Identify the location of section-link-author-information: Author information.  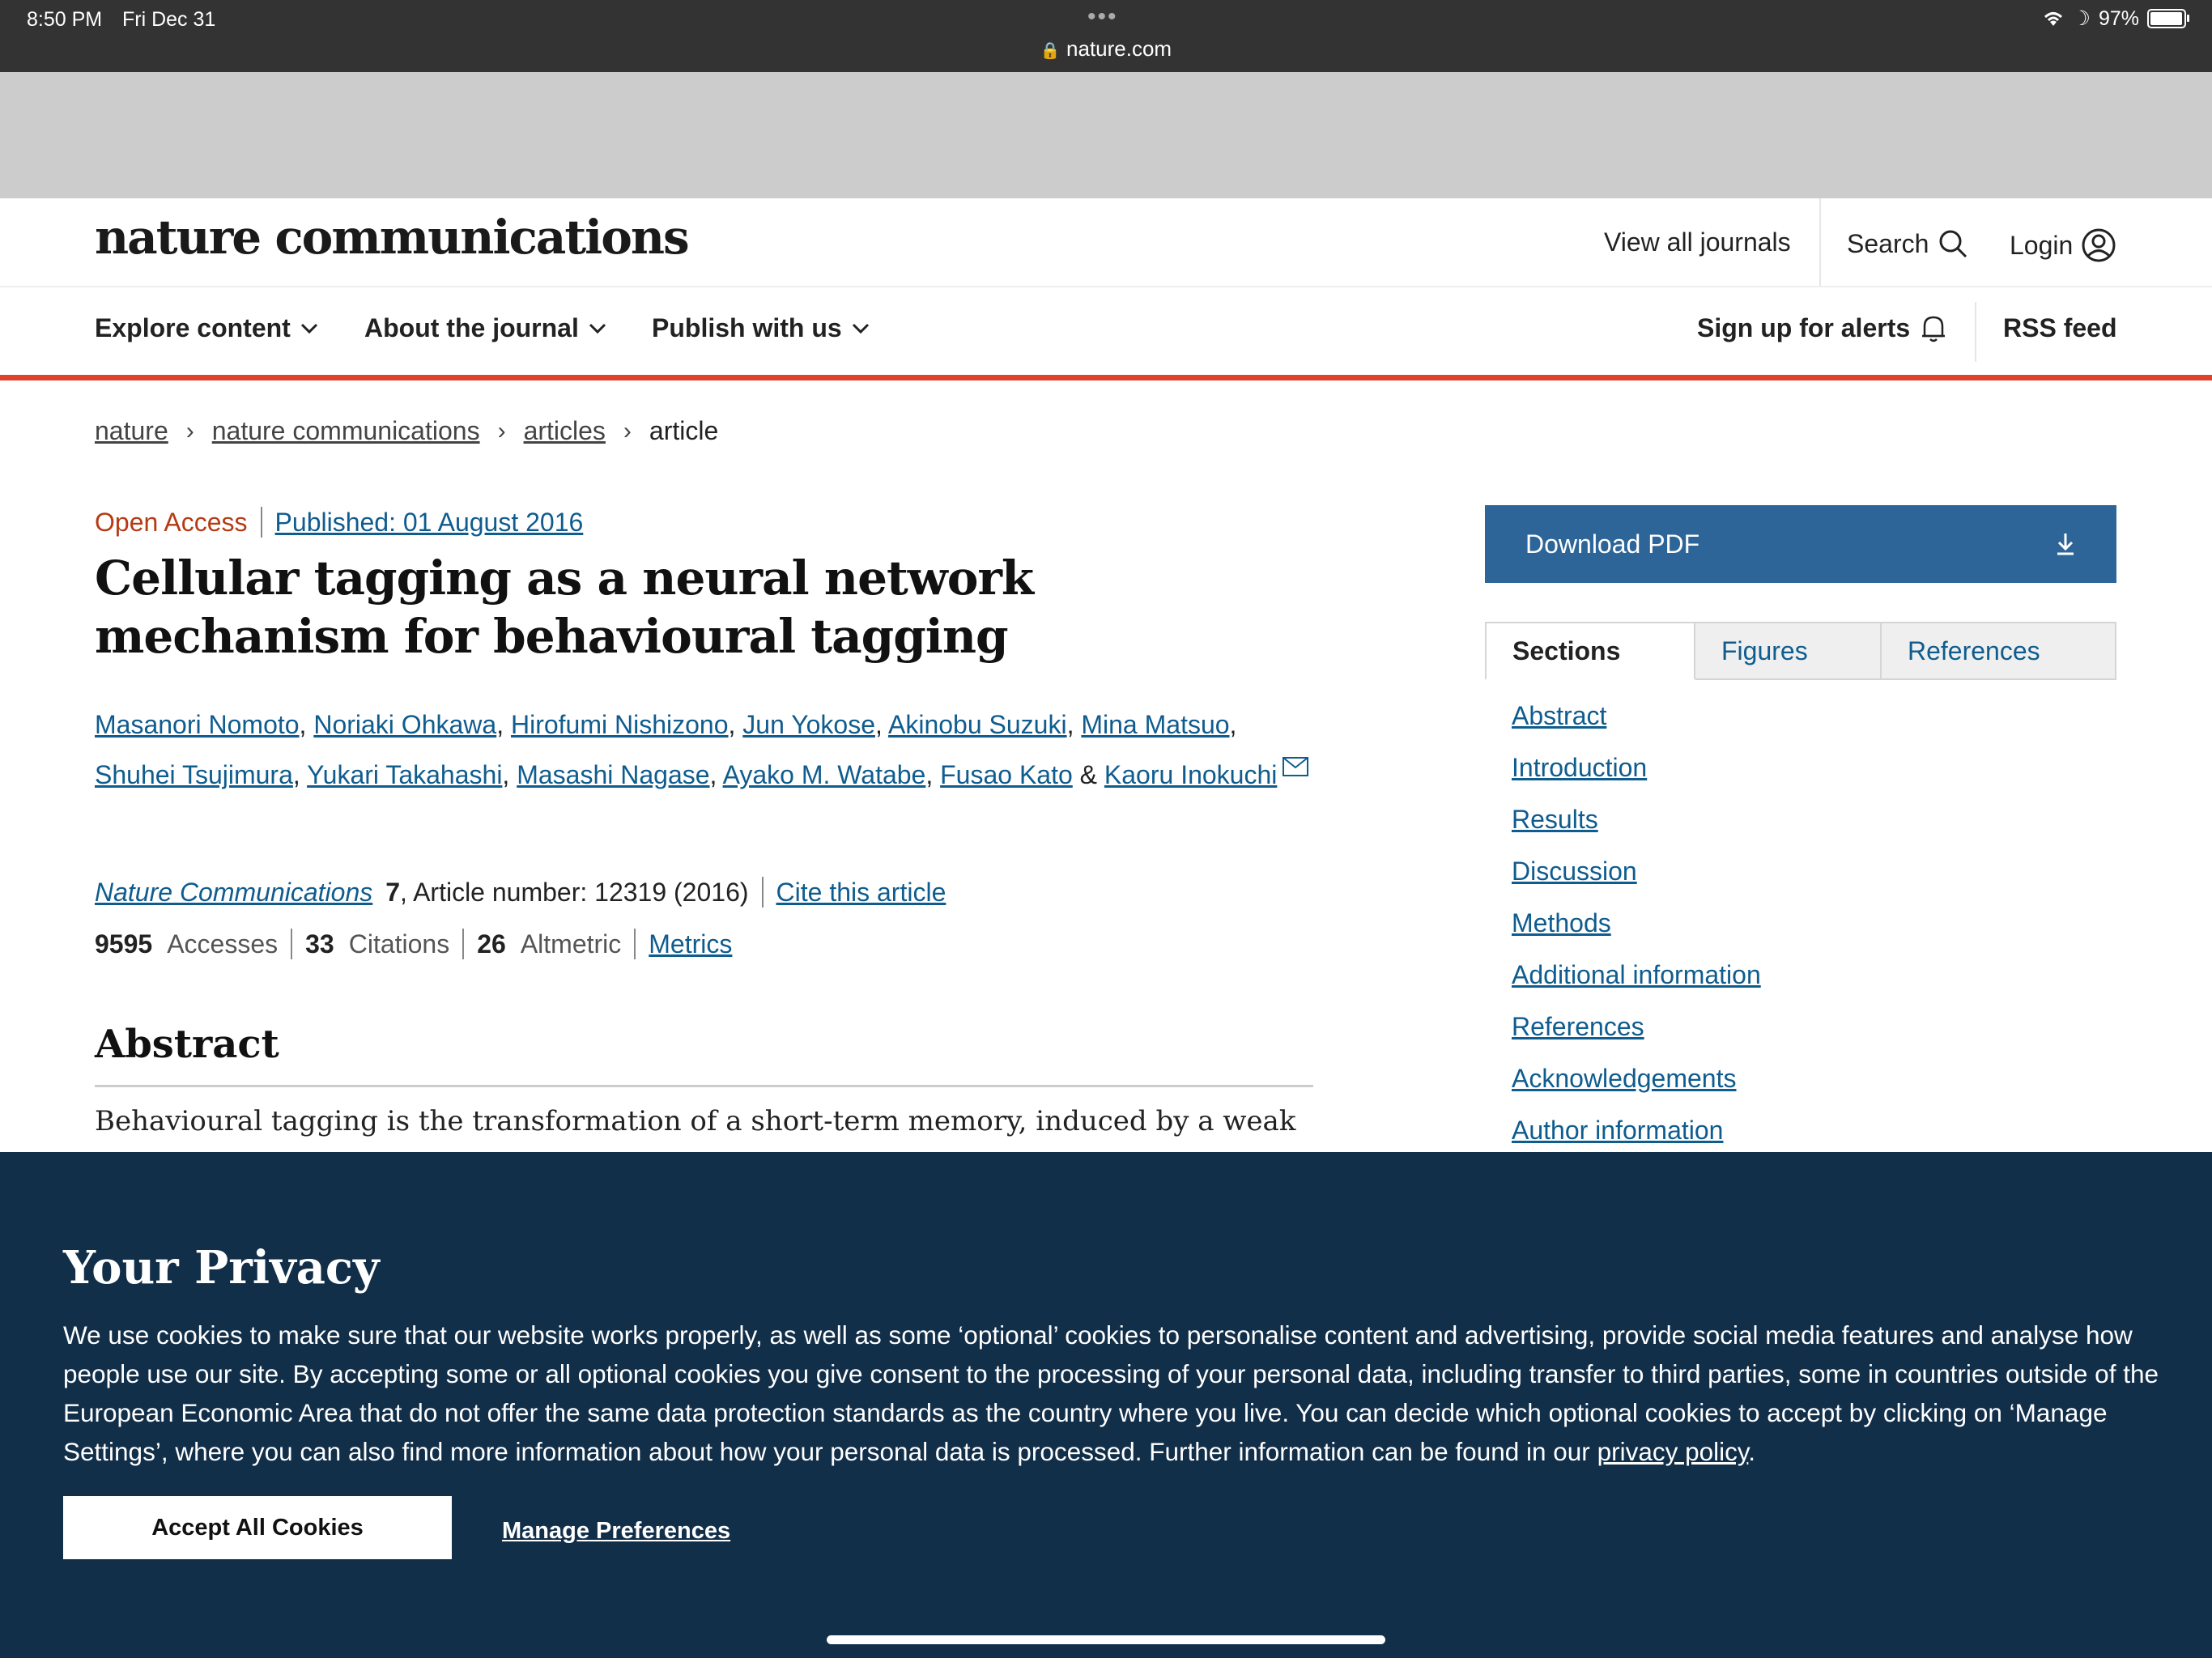
(1617, 1130).